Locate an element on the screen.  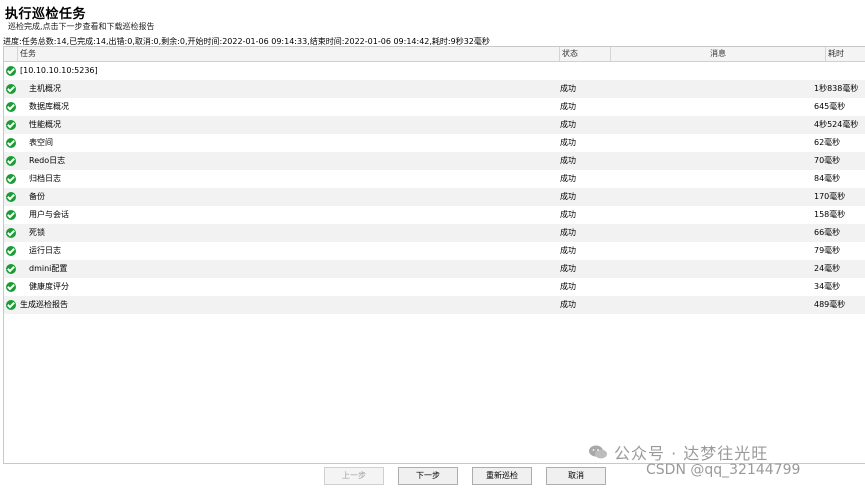
column-header-status: 状态 is located at coordinates (585, 54).